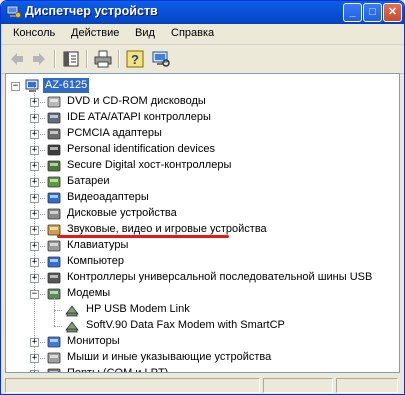  I want to click on tree-category-row: + Personal identification devices, so click(201, 150).